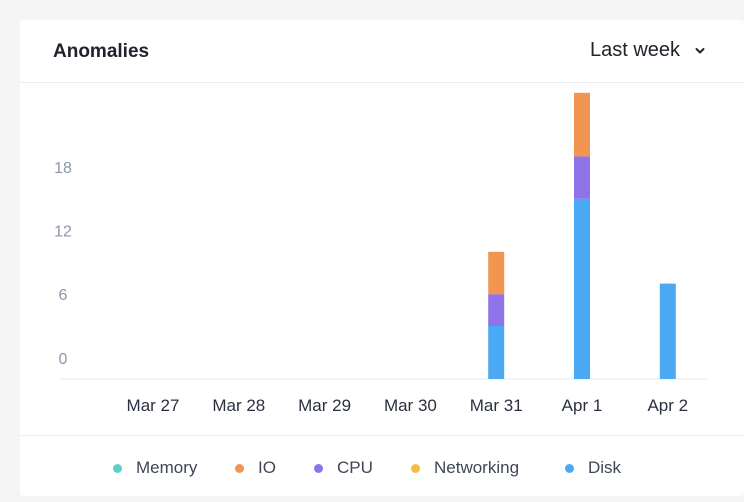 The width and height of the screenshot is (744, 502). What do you see at coordinates (382, 51) in the screenshot?
I see `card-header: Anomalies Last week` at bounding box center [382, 51].